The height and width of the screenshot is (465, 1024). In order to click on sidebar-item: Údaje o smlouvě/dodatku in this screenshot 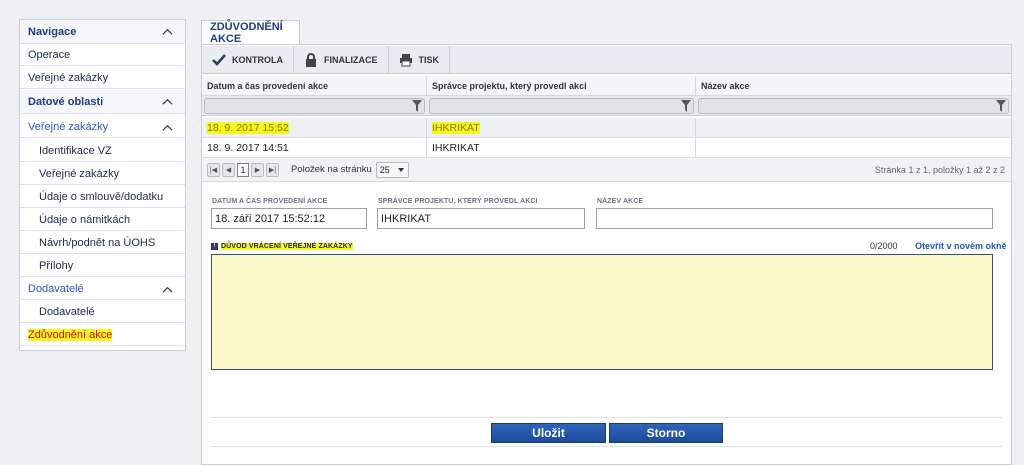, I will do `click(102, 197)`.